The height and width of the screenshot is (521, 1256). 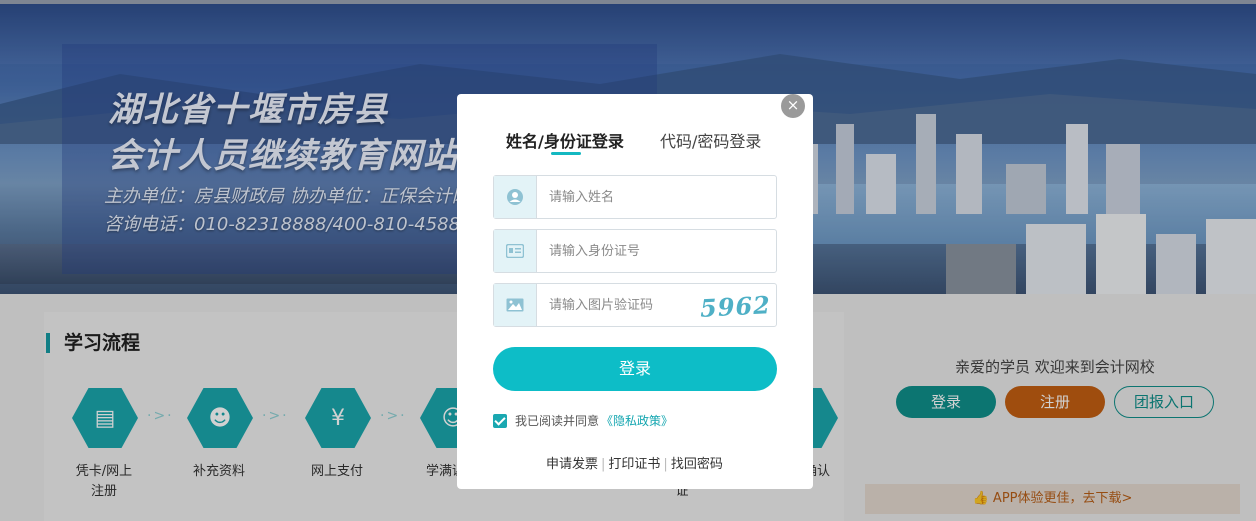 What do you see at coordinates (619, 251) in the screenshot?
I see `id-number-input` at bounding box center [619, 251].